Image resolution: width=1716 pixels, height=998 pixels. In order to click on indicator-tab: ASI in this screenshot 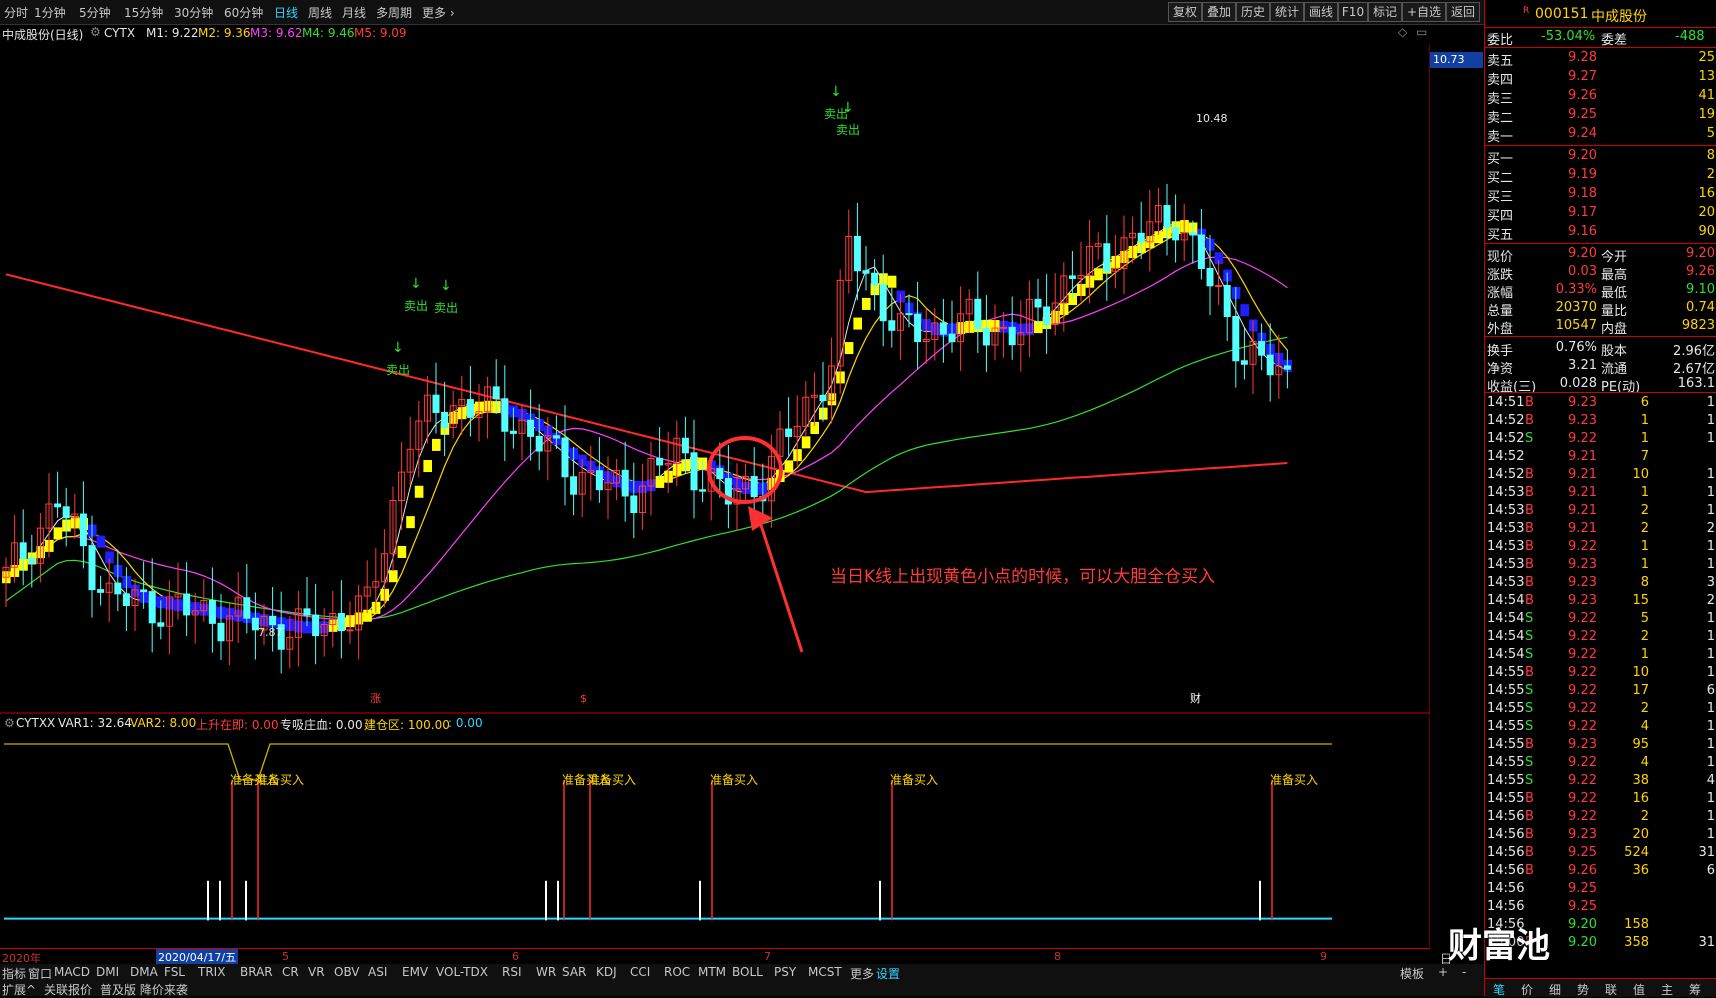, I will do `click(377, 972)`.